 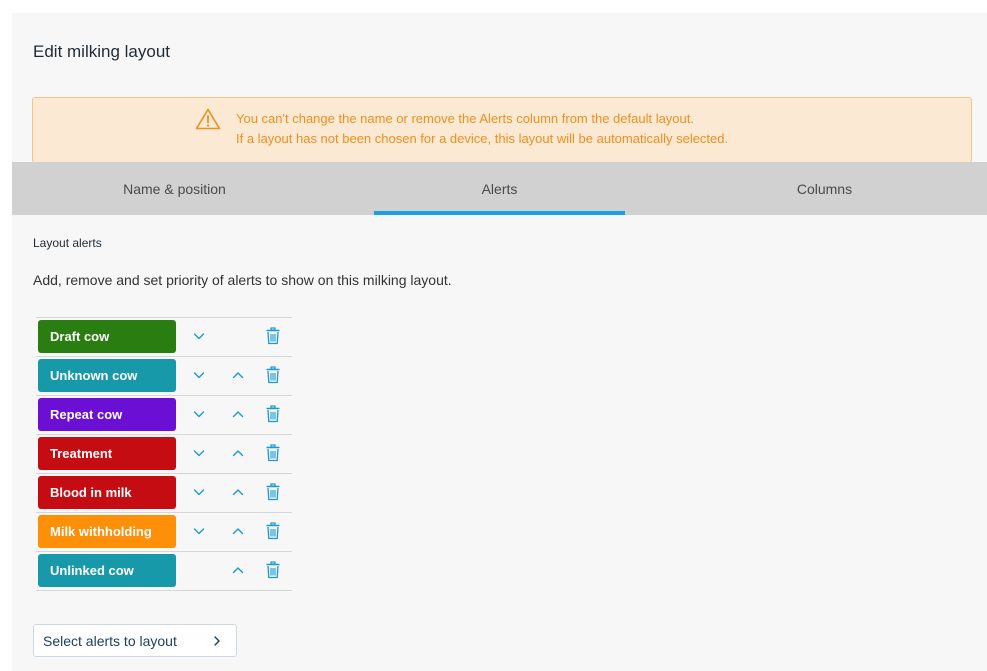 I want to click on alert-row: Unlinked cow, so click(x=164, y=571).